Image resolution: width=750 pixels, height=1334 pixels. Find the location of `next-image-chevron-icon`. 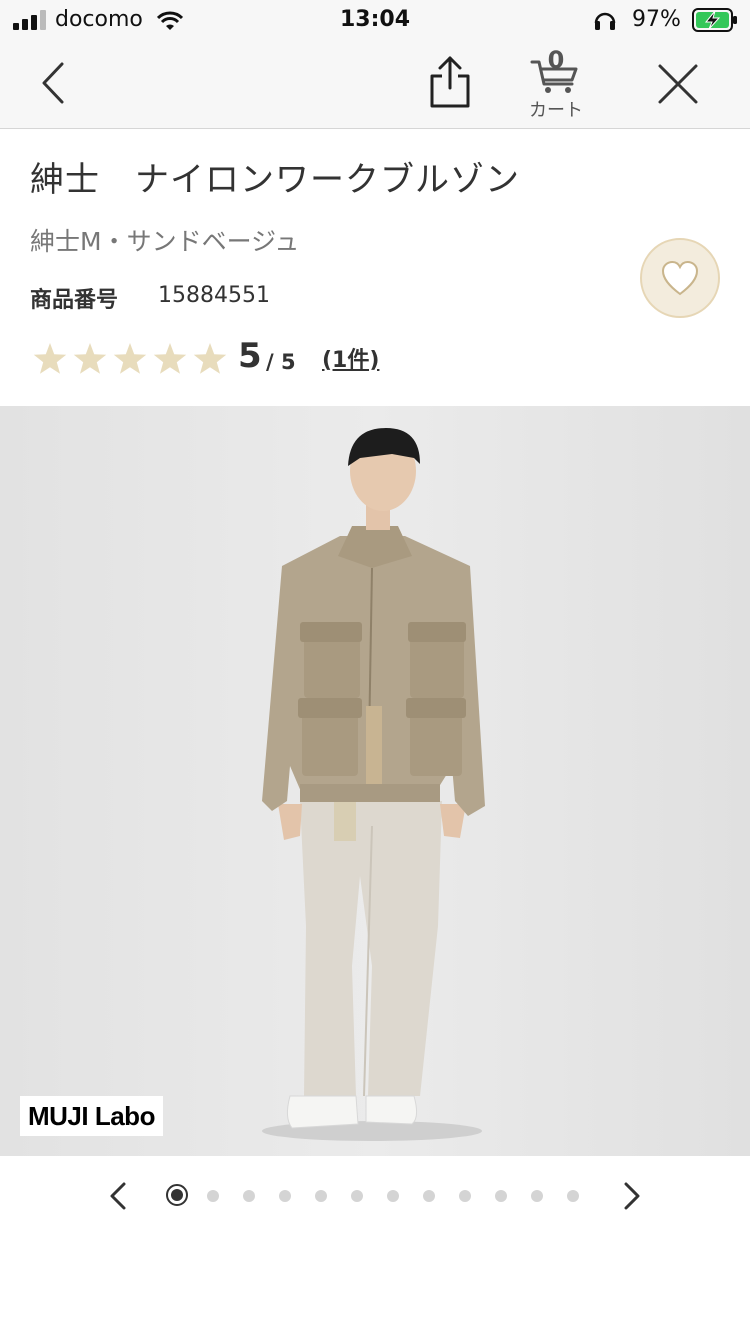

next-image-chevron-icon is located at coordinates (632, 1196).